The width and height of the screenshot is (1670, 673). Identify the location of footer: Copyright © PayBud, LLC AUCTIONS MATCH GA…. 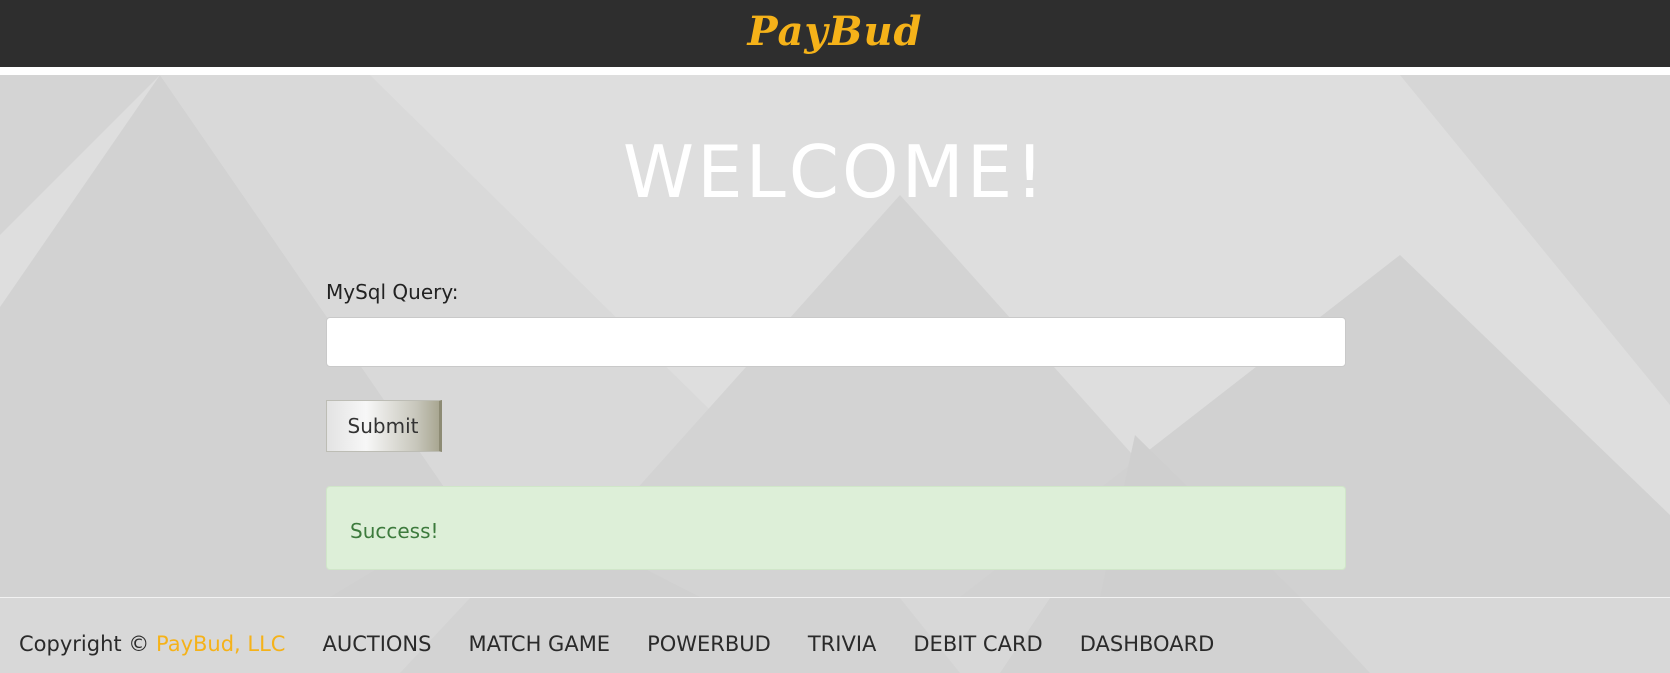
(835, 635).